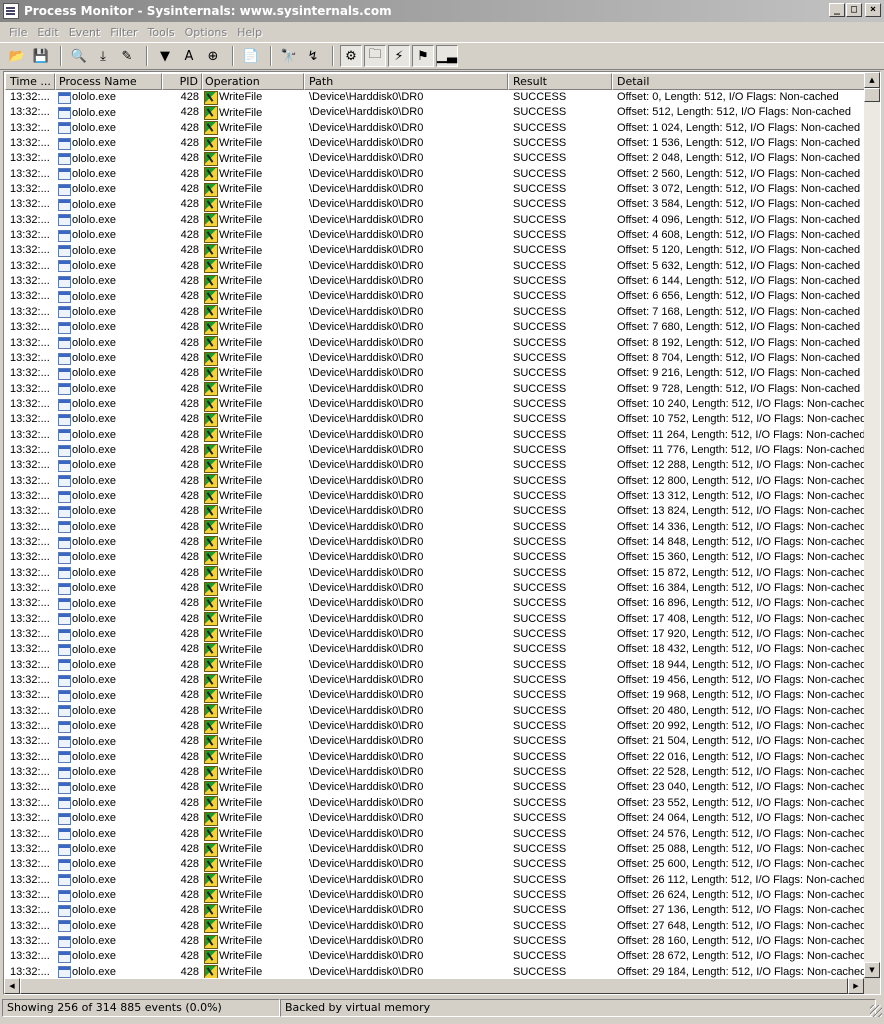  I want to click on save-icon: 💾, so click(41, 56).